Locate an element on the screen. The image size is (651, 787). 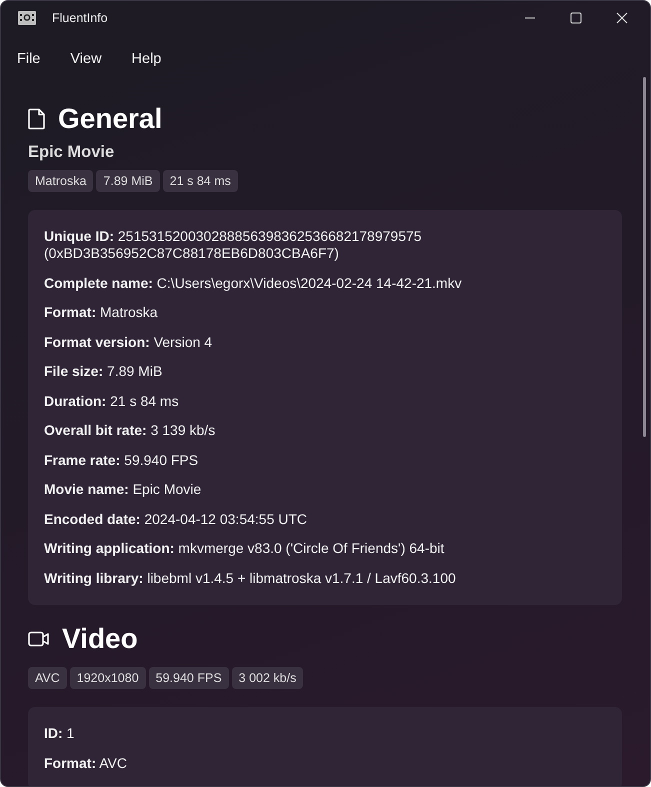
field-text: Frame rate: 59.940 FPS is located at coordinates (122, 460).